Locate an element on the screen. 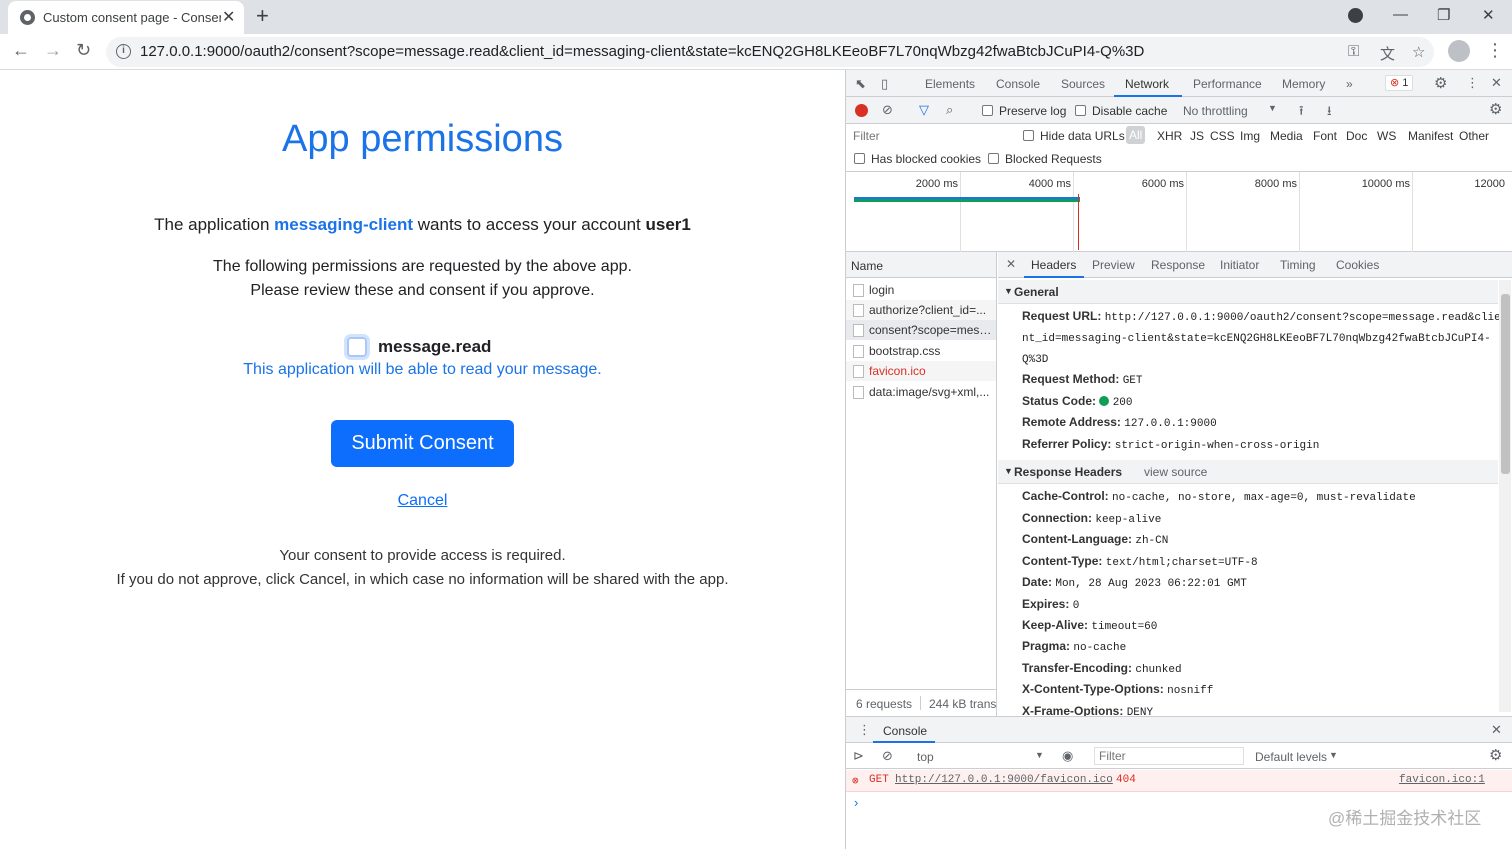 The width and height of the screenshot is (1512, 849). key-icon: ⚿ is located at coordinates (1353, 51).